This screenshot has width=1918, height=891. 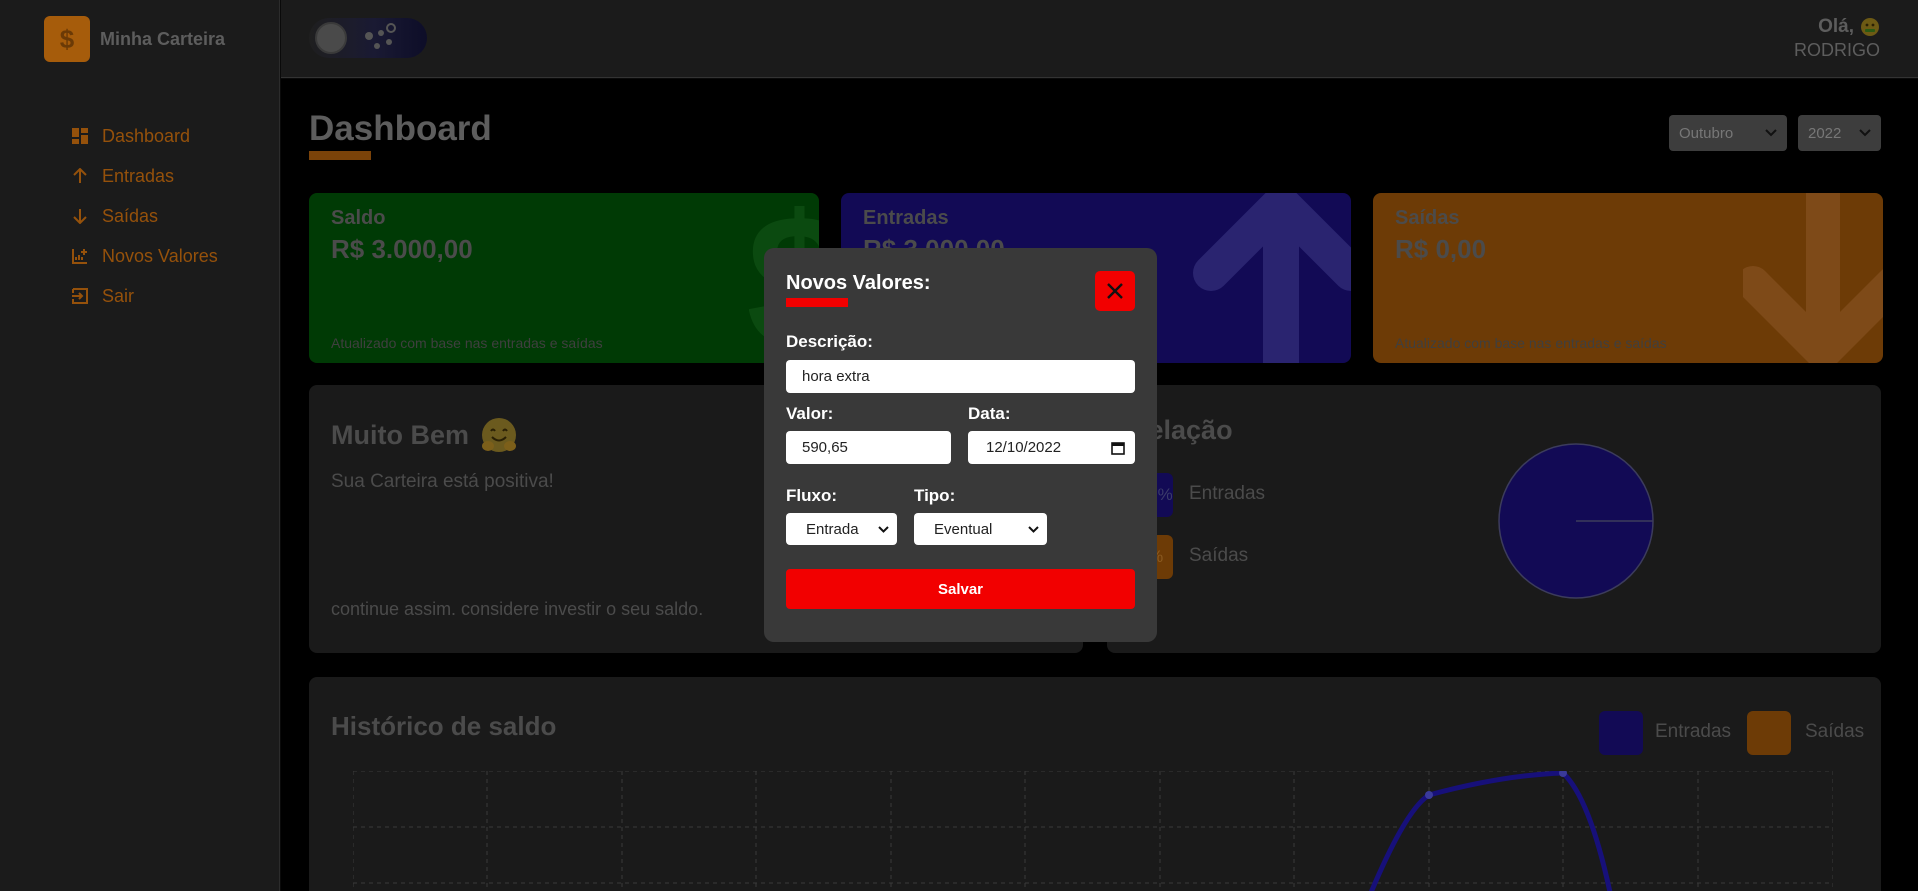 What do you see at coordinates (1706, 133) in the screenshot?
I see `month-value: Outubro` at bounding box center [1706, 133].